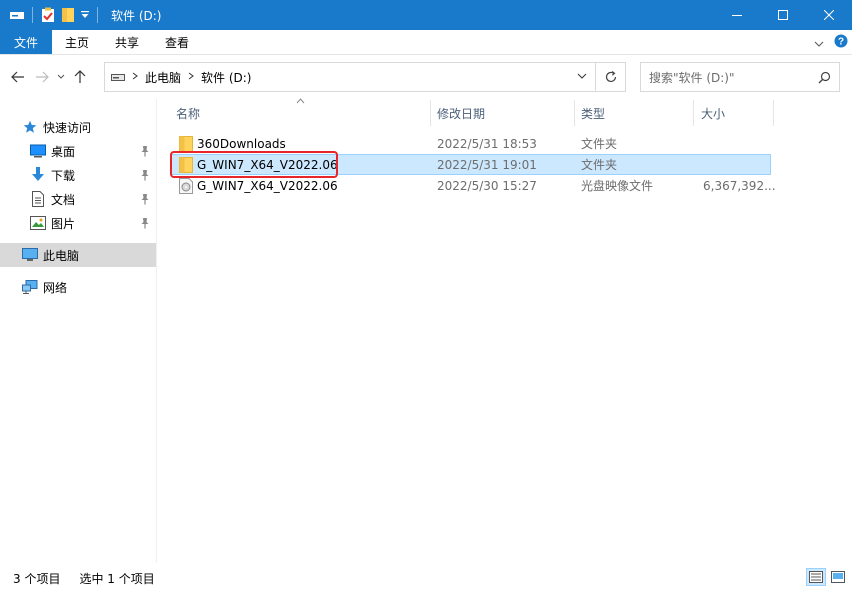 This screenshot has height=589, width=852. I want to click on help-icon: ?, so click(841, 42).